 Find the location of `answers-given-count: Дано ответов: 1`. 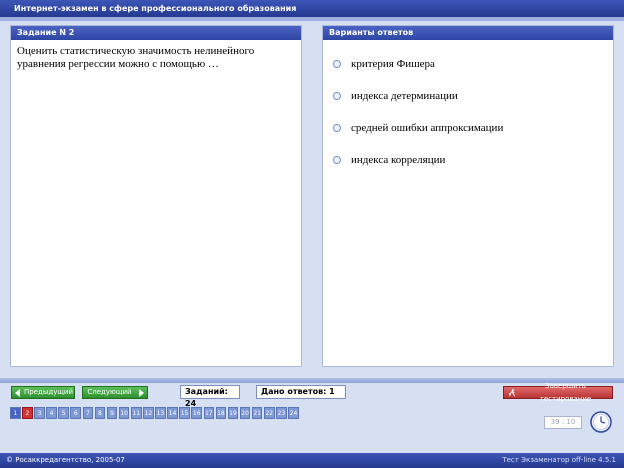

answers-given-count: Дано ответов: 1 is located at coordinates (301, 392).